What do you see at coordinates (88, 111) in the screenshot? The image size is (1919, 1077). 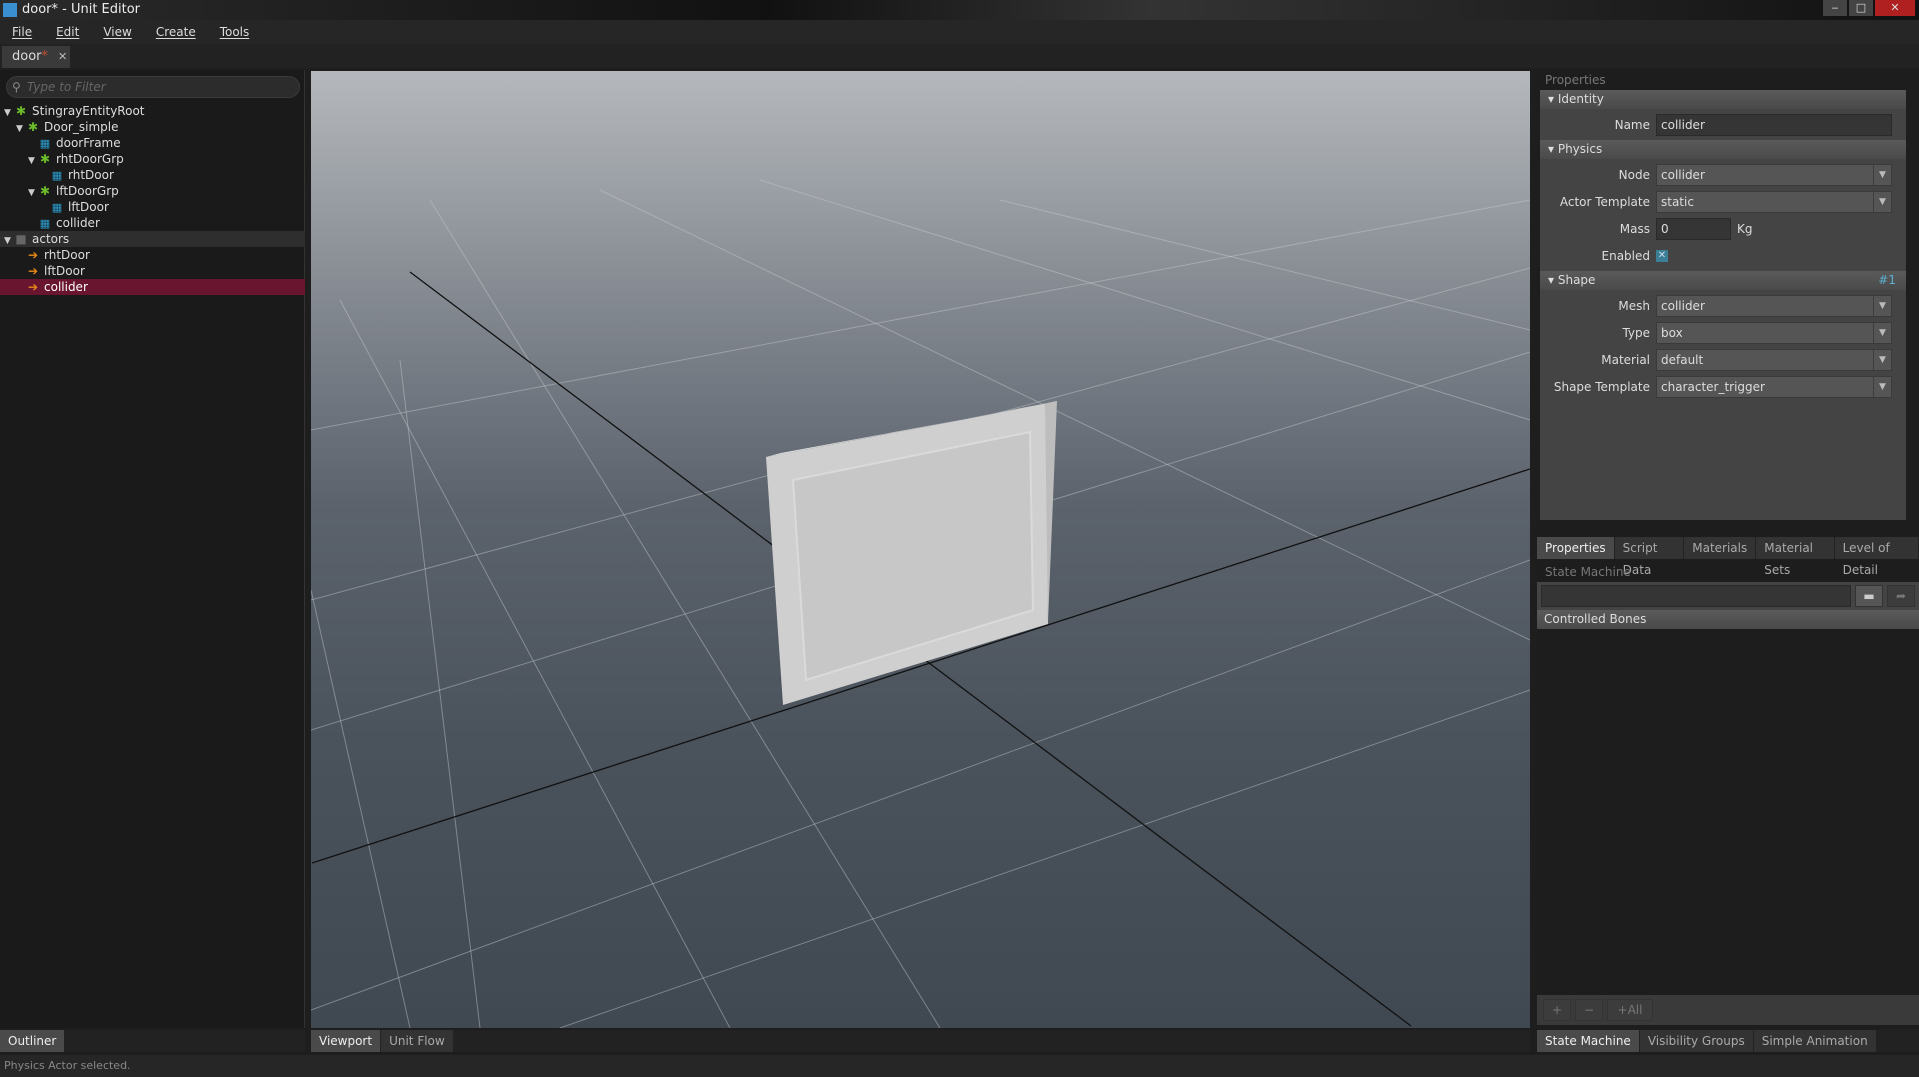 I see `tree-item-label: StingrayEntityRoot` at bounding box center [88, 111].